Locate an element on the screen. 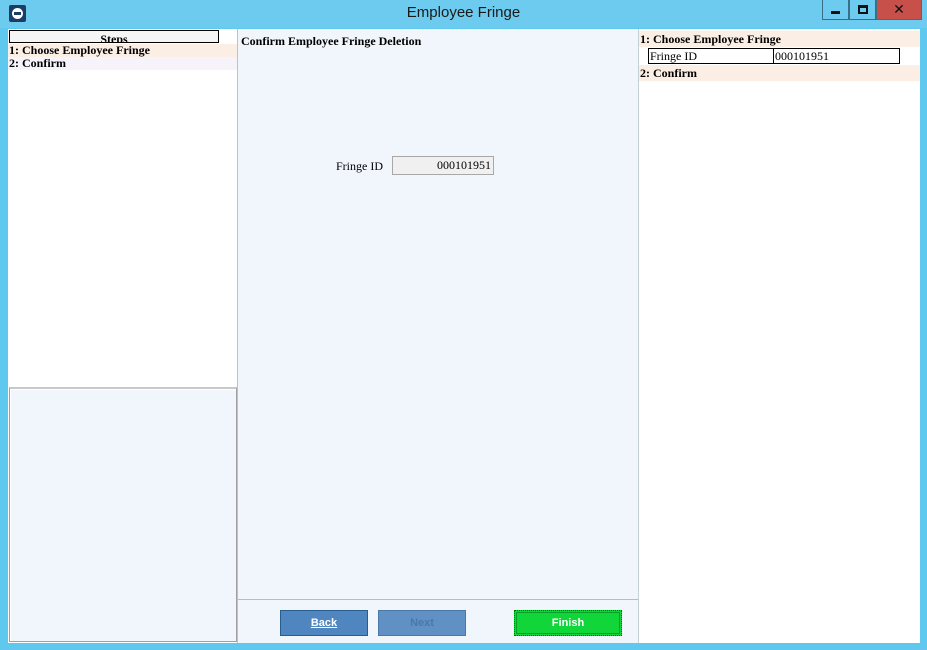 The height and width of the screenshot is (650, 927). finish-button: Finish is located at coordinates (568, 623).